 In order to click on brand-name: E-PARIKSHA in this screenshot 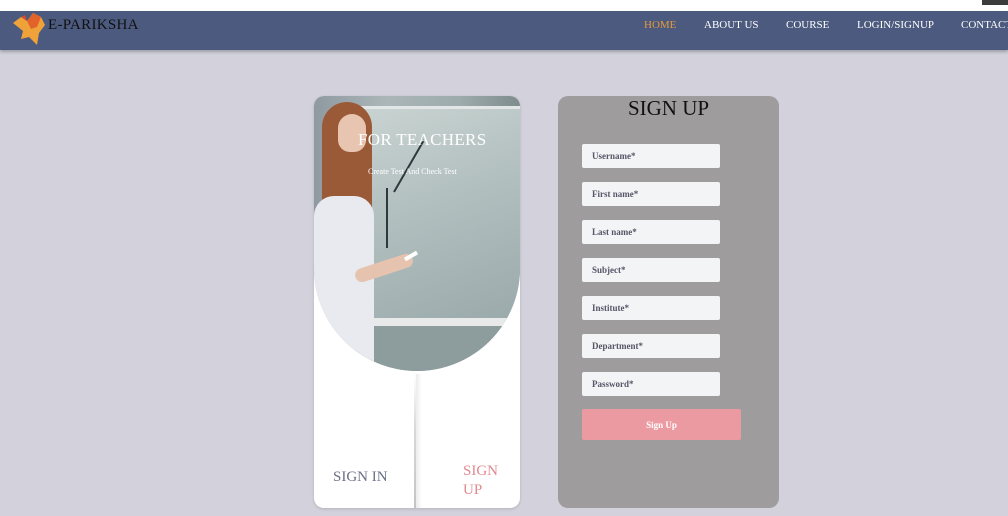, I will do `click(93, 25)`.